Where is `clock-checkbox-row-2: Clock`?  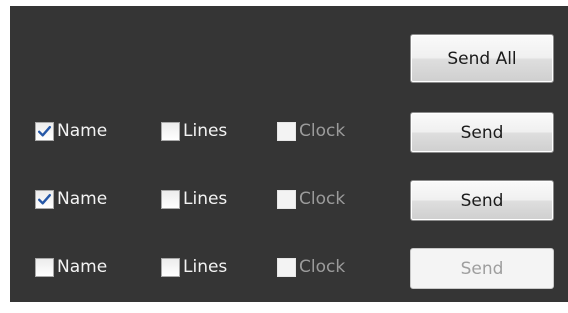 clock-checkbox-row-2: Clock is located at coordinates (311, 199).